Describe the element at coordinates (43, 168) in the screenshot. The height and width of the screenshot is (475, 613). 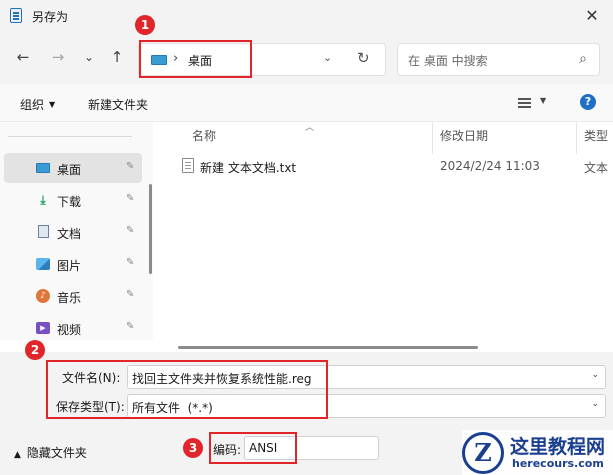
I see `desktop-icon` at that location.